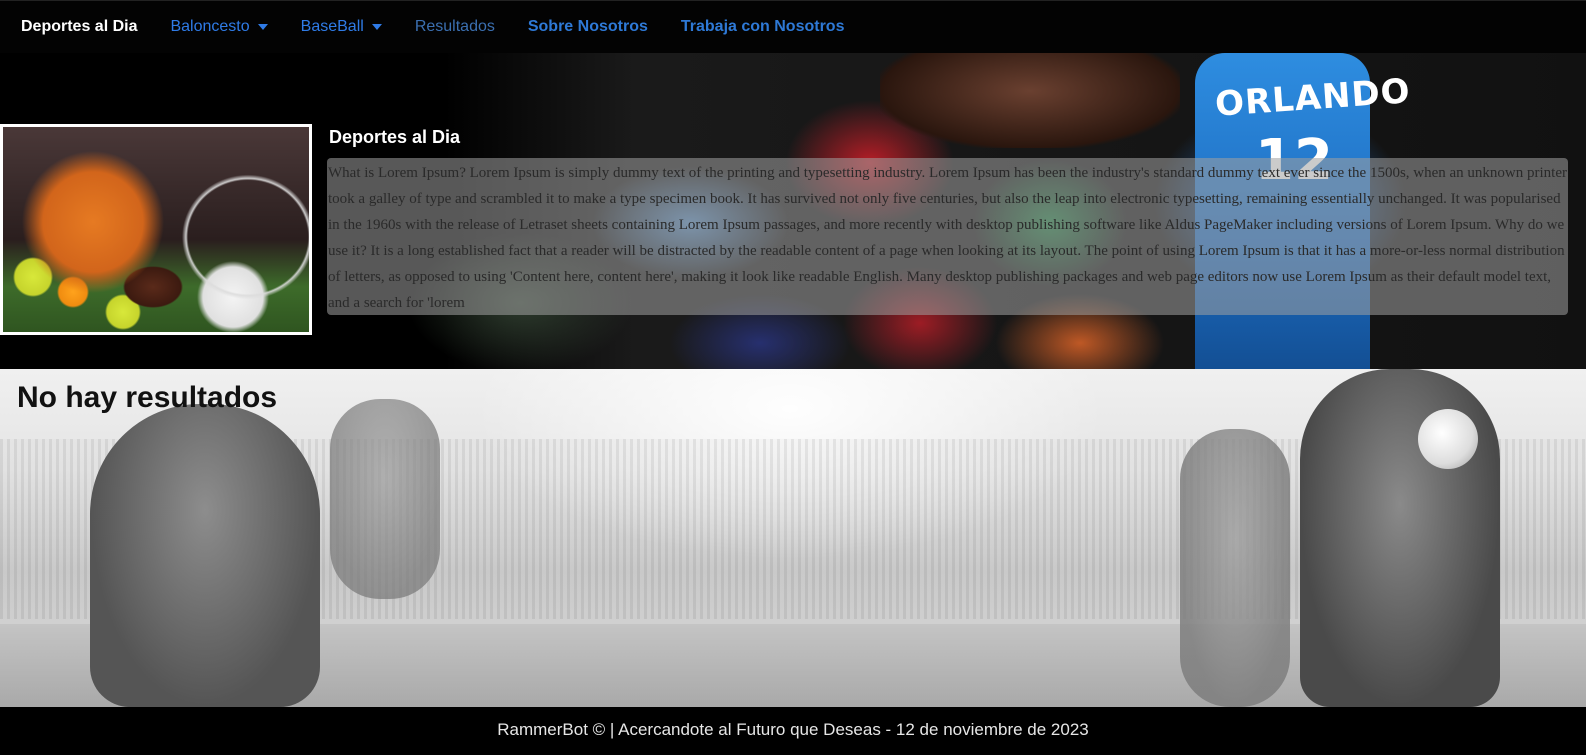 The height and width of the screenshot is (755, 1586). What do you see at coordinates (1030, 100) in the screenshot?
I see `hero-background-arm` at bounding box center [1030, 100].